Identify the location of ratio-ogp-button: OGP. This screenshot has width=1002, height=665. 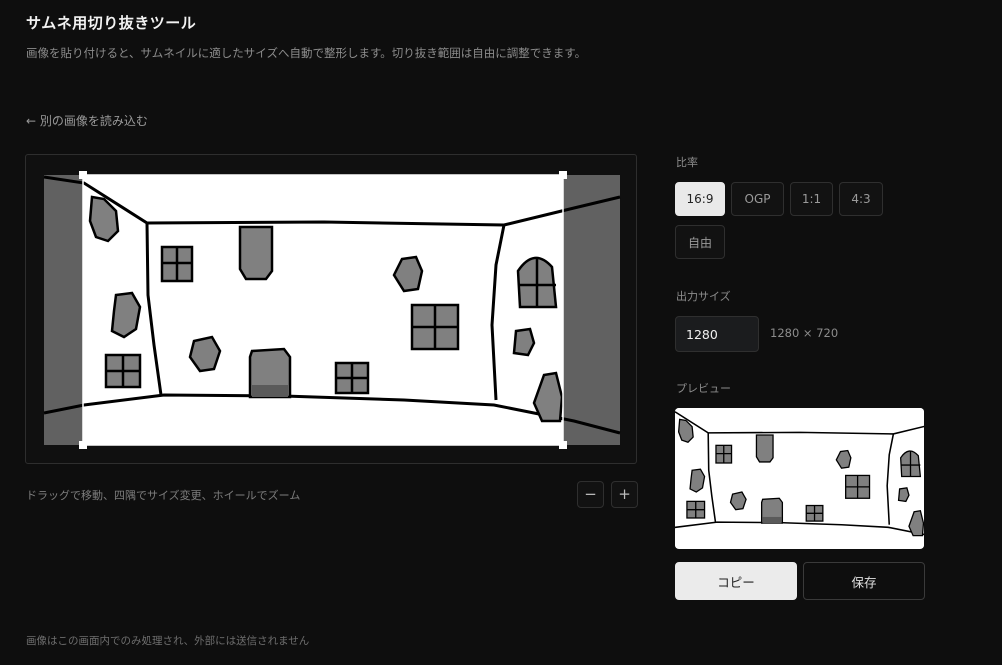
(757, 199).